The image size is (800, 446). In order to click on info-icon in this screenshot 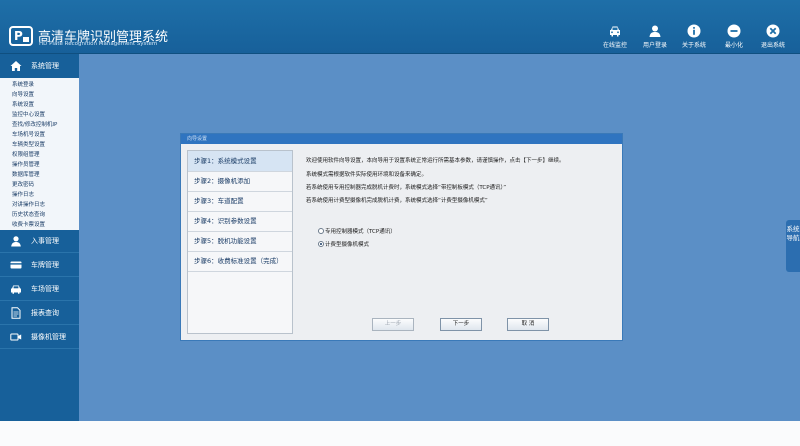, I will do `click(694, 31)`.